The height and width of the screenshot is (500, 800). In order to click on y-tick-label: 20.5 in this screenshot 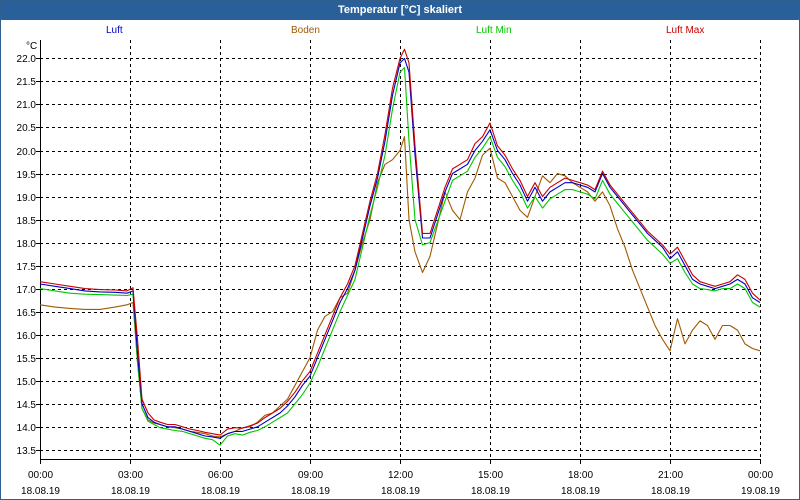, I will do `click(27, 128)`.